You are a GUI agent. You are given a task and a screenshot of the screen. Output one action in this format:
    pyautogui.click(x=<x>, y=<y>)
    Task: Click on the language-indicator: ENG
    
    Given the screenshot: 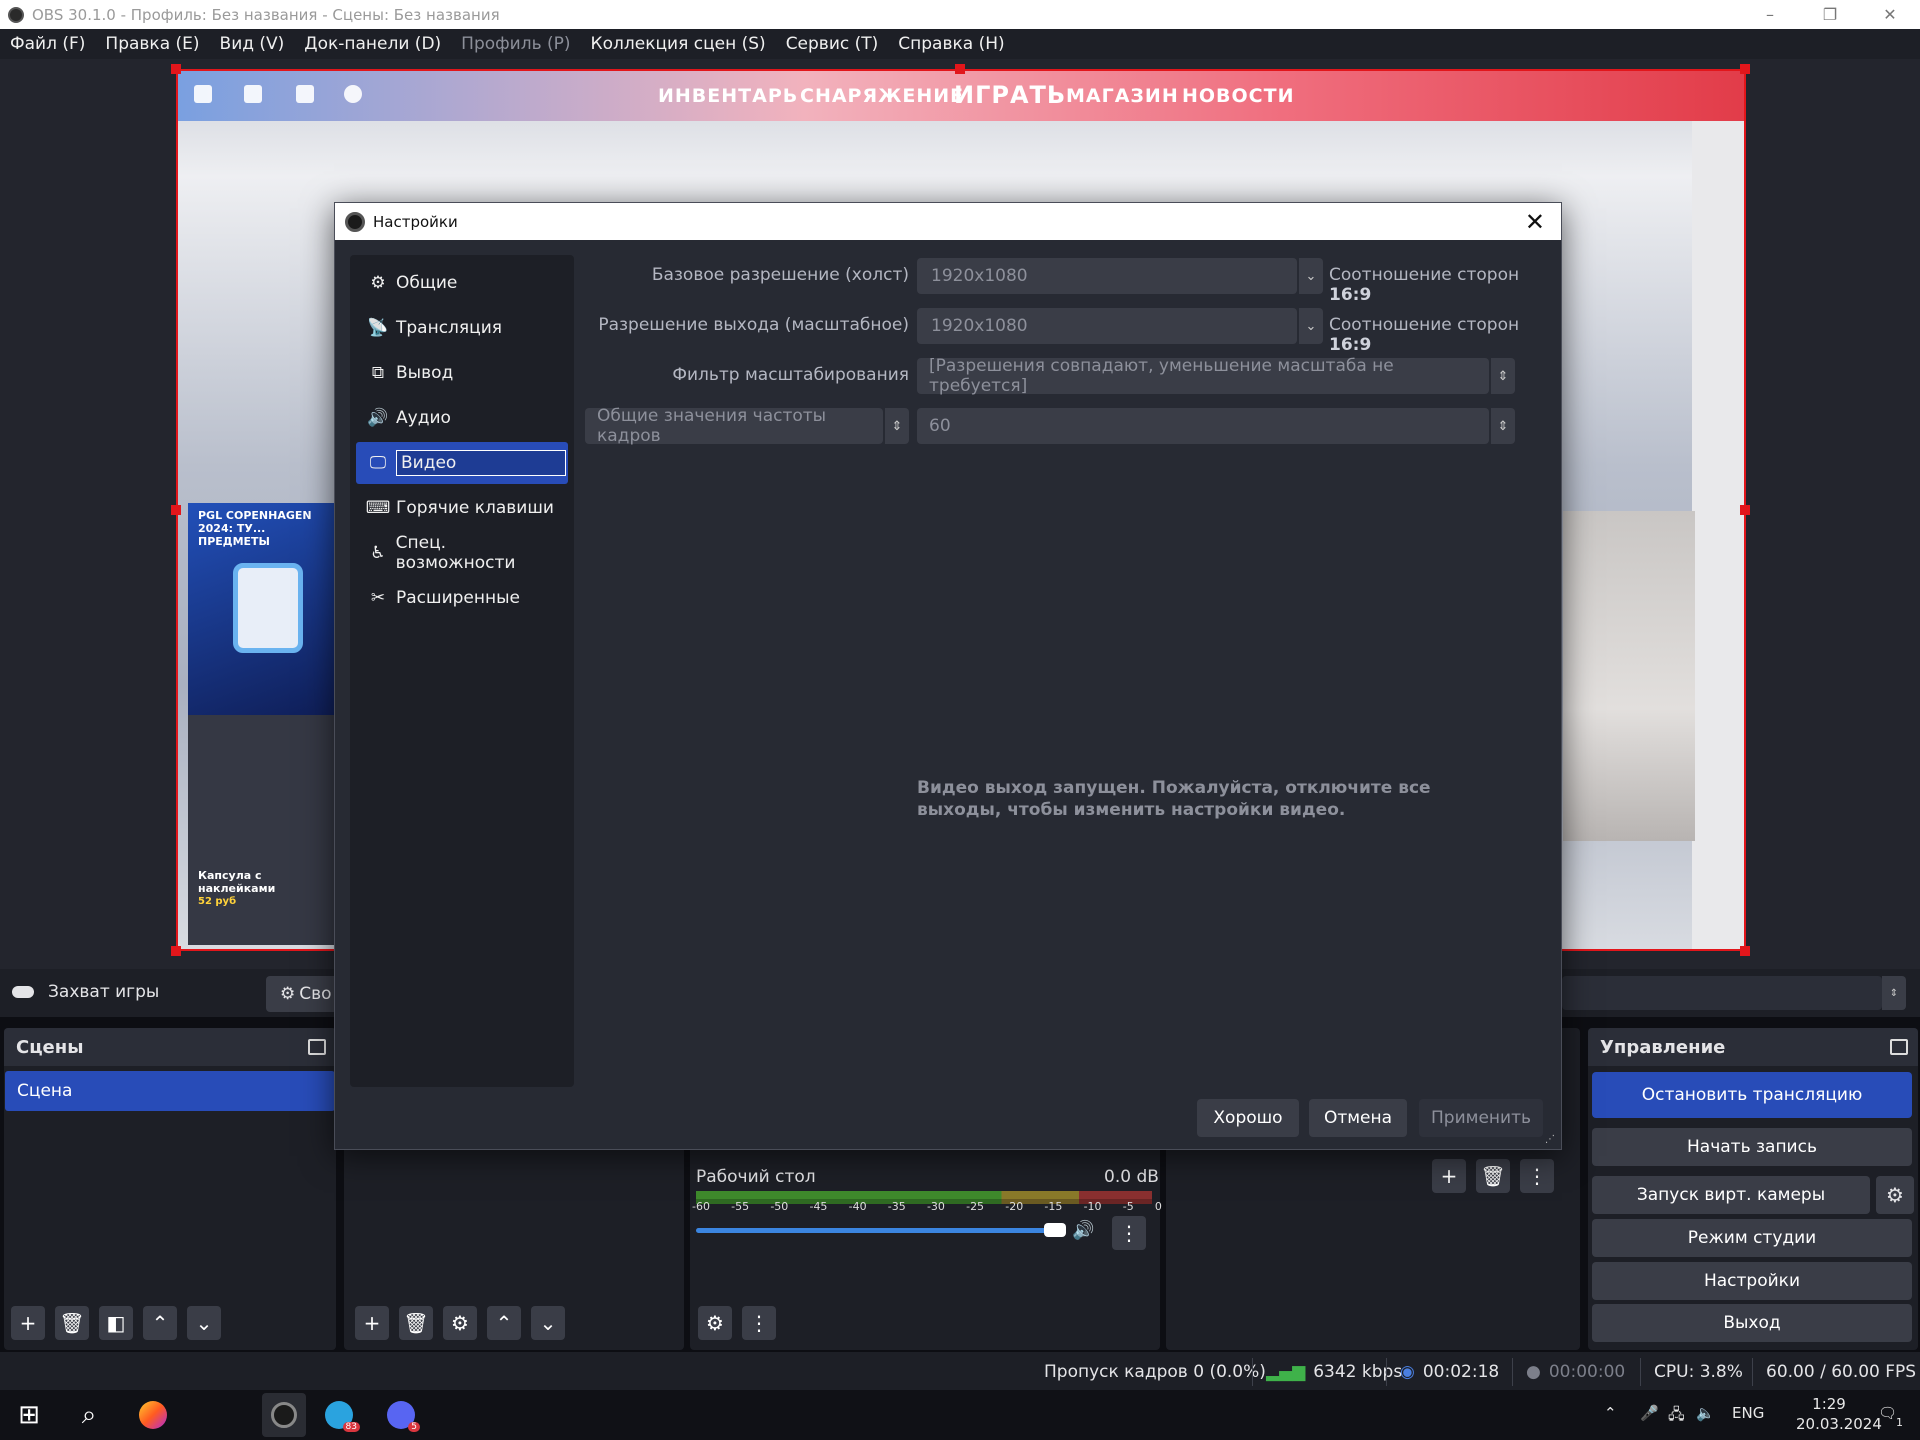 What is the action you would take?
    pyautogui.click(x=1748, y=1413)
    